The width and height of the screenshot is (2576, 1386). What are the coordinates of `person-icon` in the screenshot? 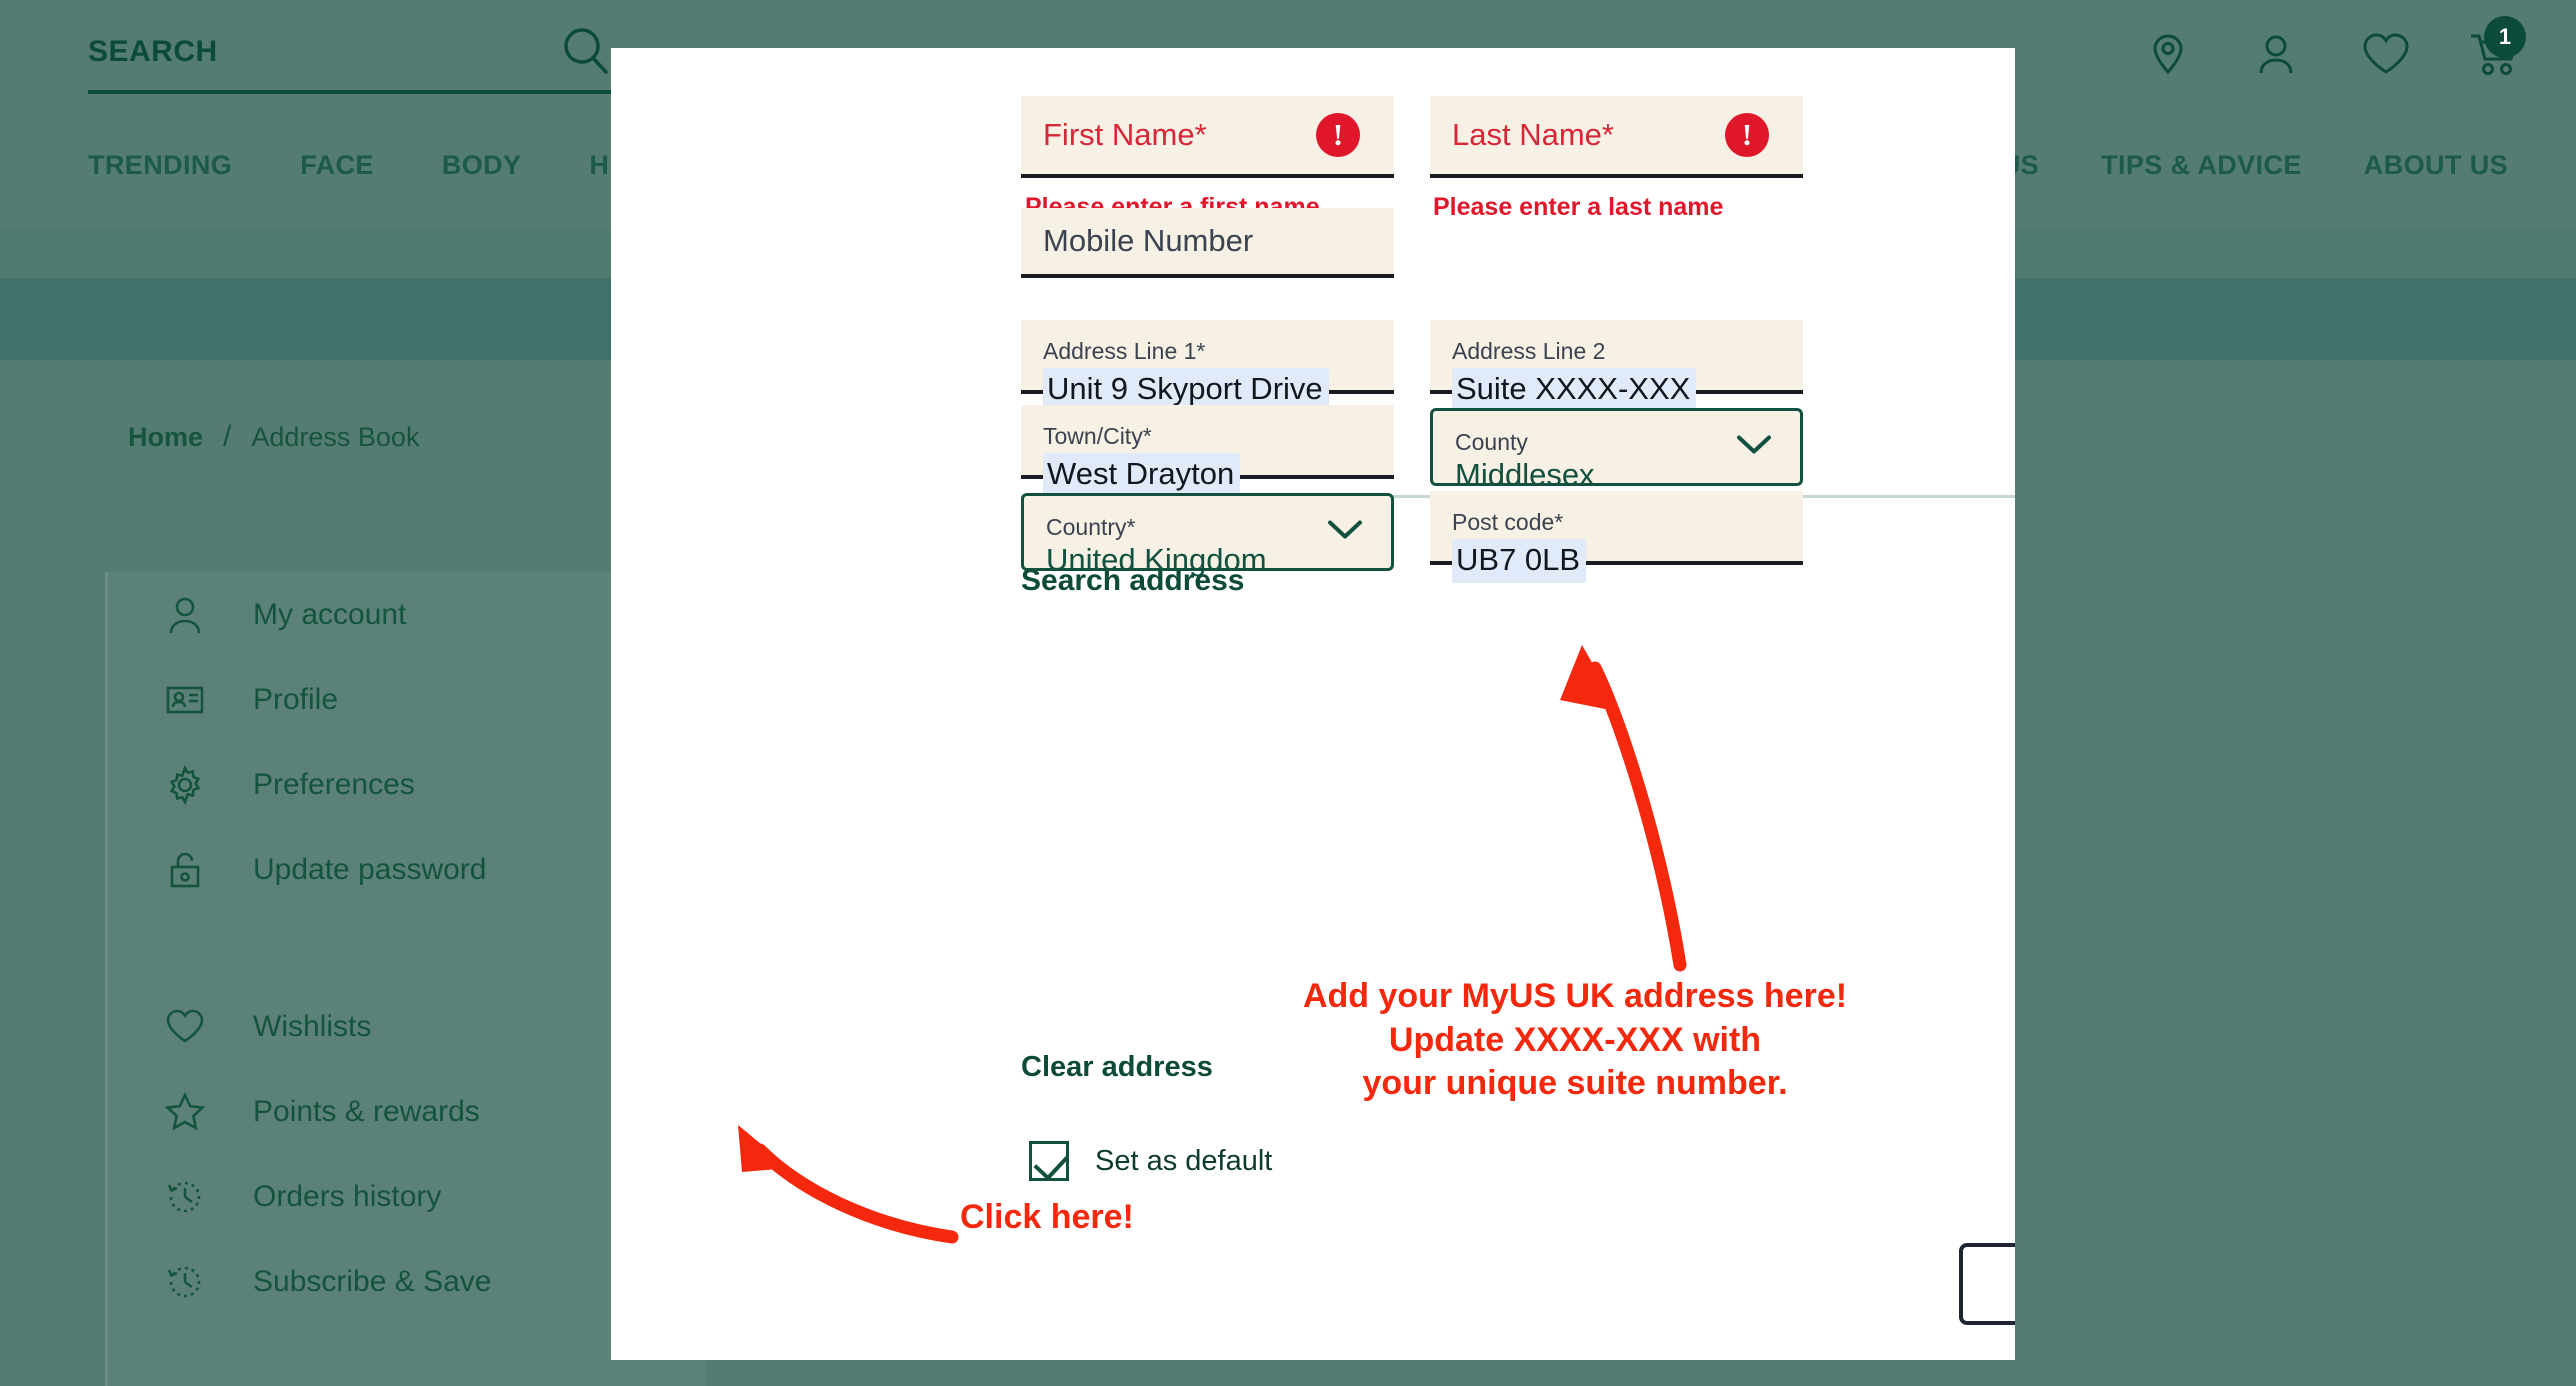 It's located at (185, 615).